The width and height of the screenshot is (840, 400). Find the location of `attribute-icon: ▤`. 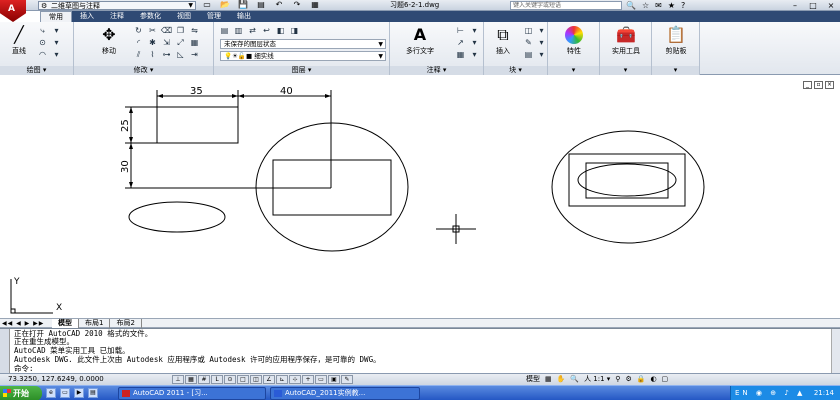

attribute-icon: ▤ is located at coordinates (528, 54).